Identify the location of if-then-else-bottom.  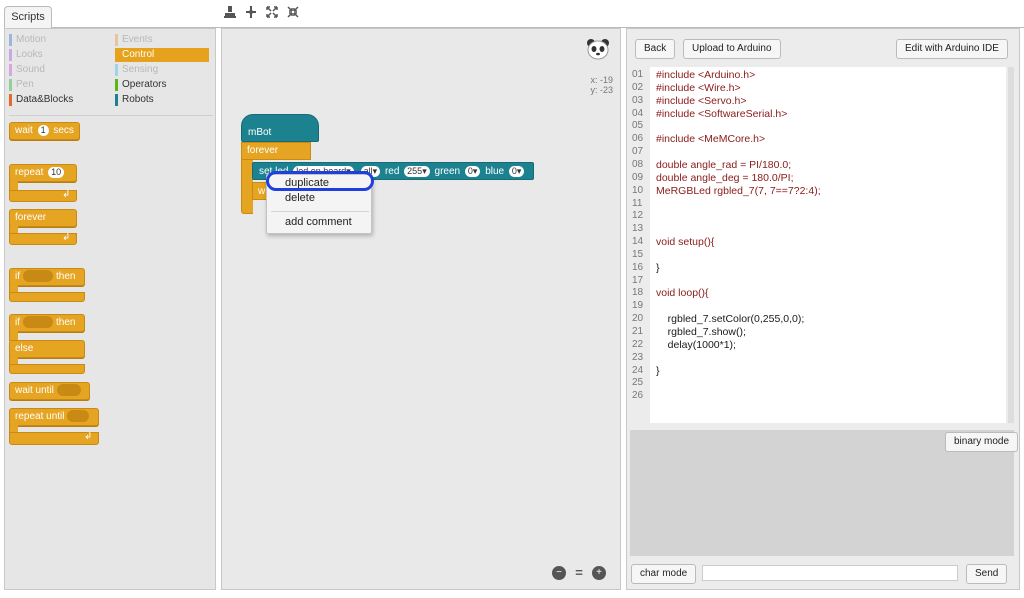
(47, 369).